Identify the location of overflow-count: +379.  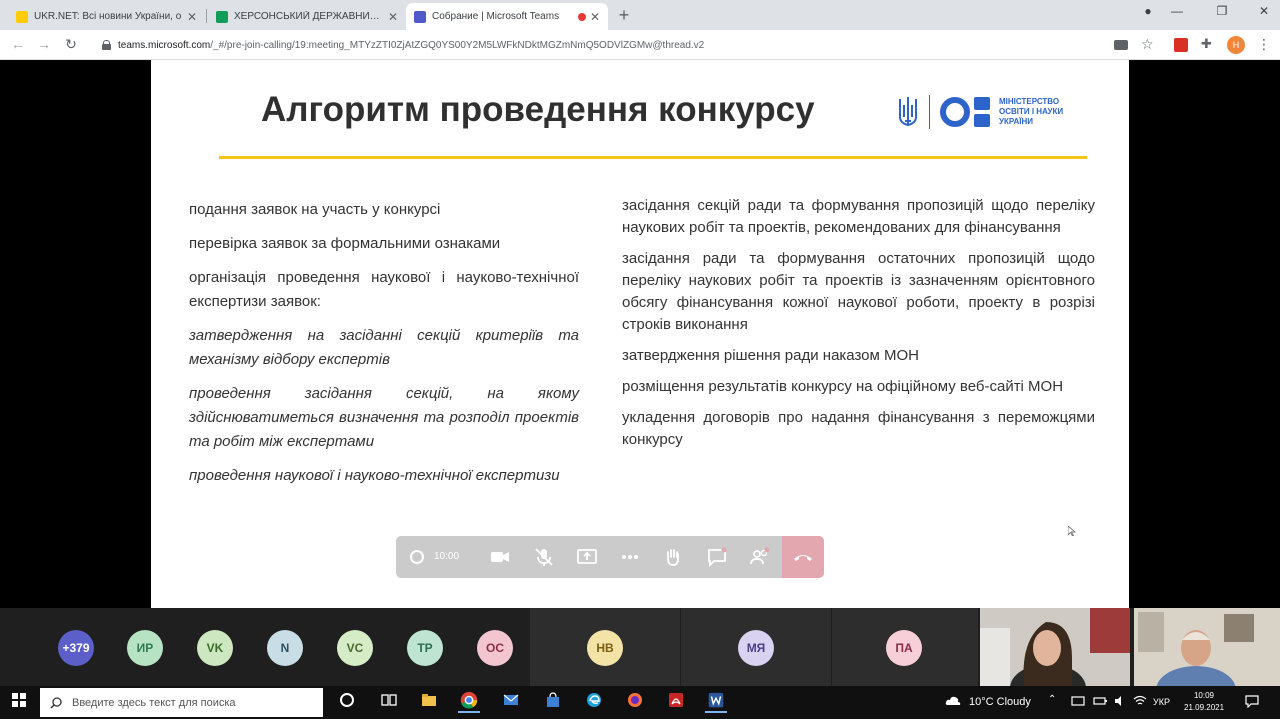
(76, 648).